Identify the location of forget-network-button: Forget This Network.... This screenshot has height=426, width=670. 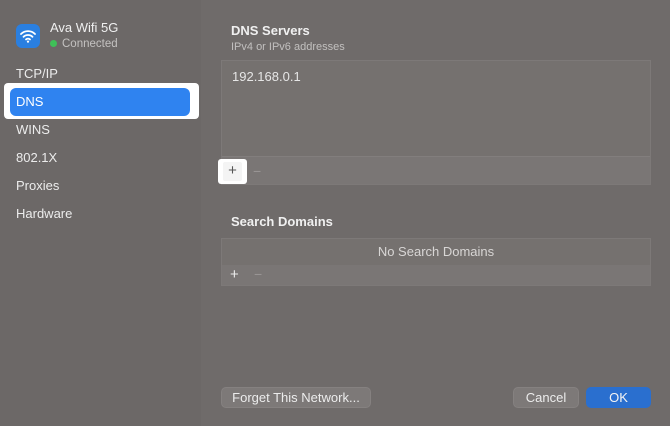
(296, 397).